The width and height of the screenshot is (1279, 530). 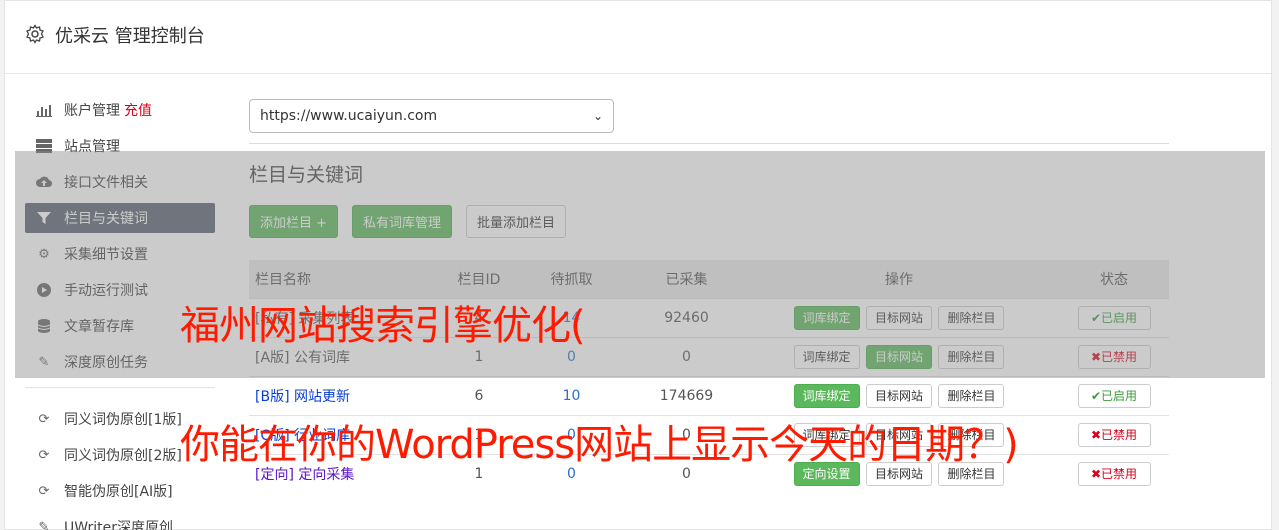 I want to click on check-icon: ✔, so click(x=1096, y=395).